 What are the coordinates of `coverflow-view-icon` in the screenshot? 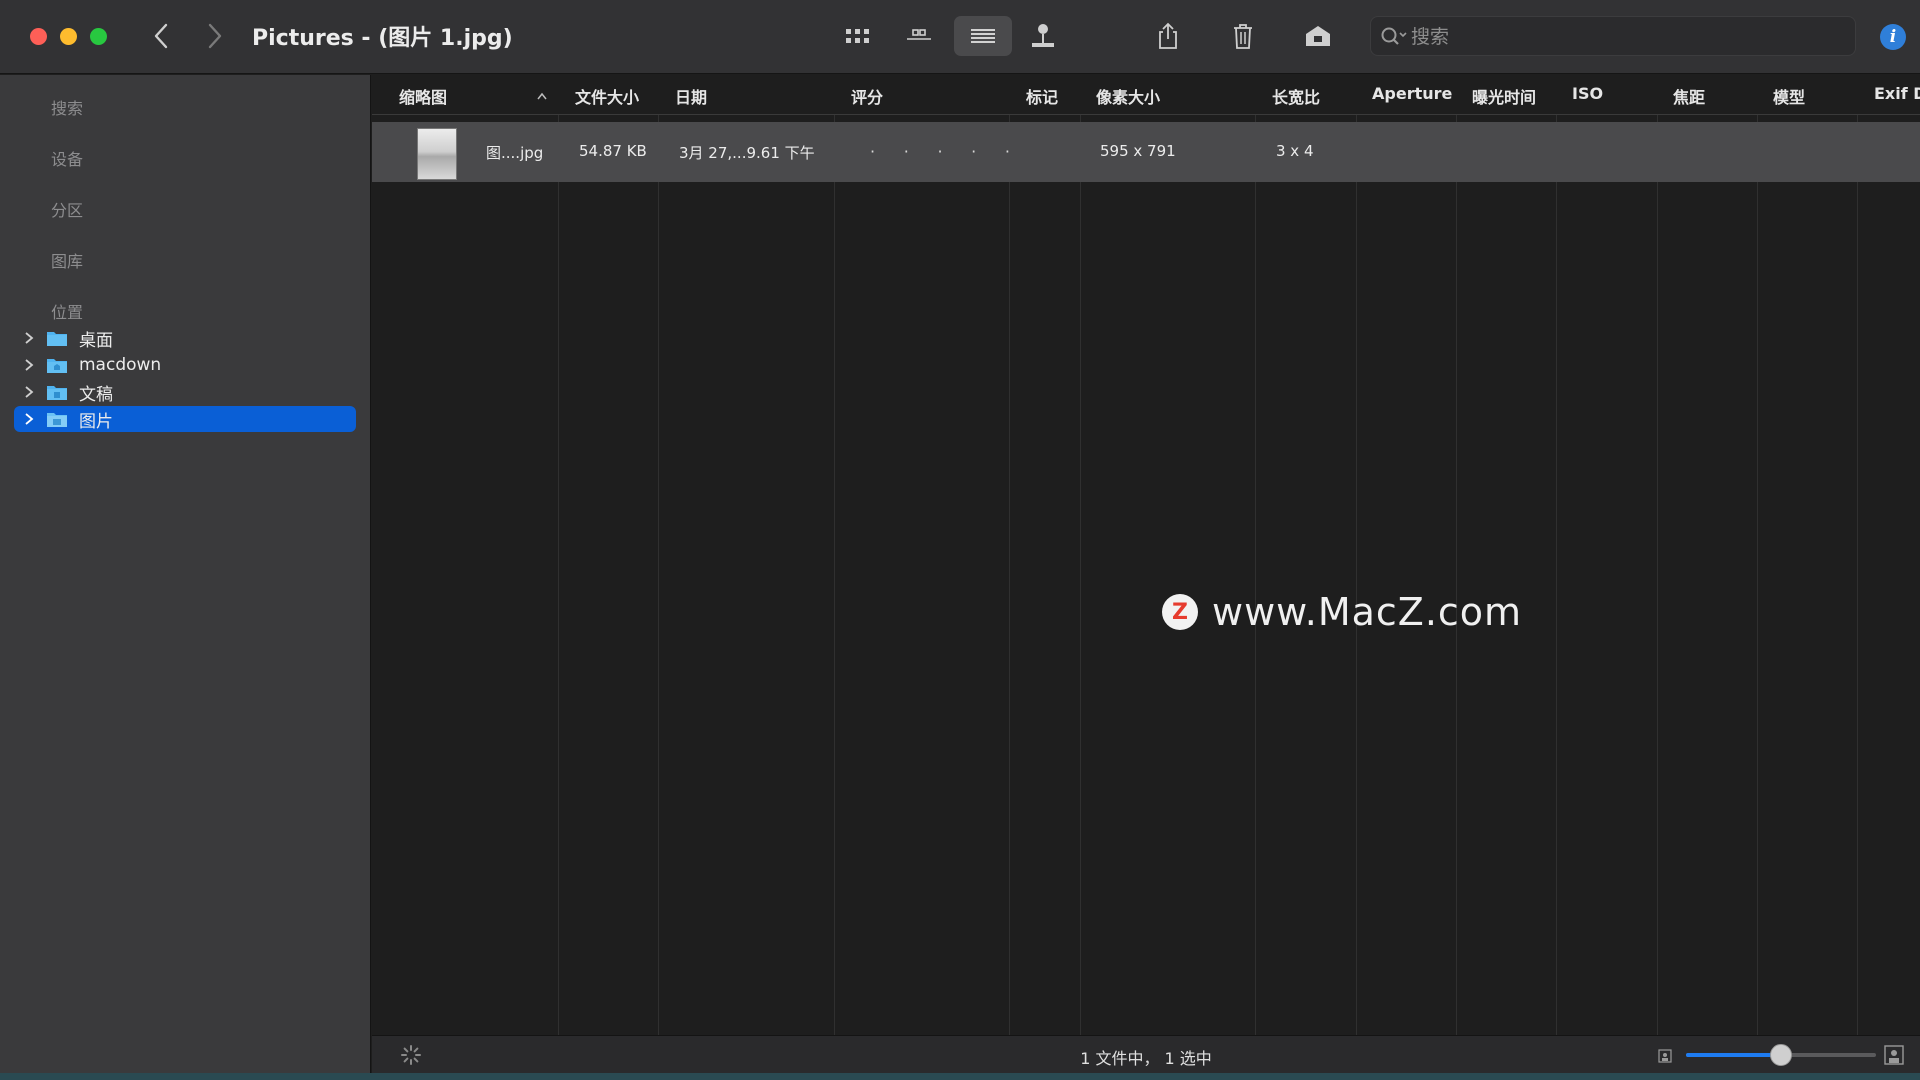 It's located at (1043, 35).